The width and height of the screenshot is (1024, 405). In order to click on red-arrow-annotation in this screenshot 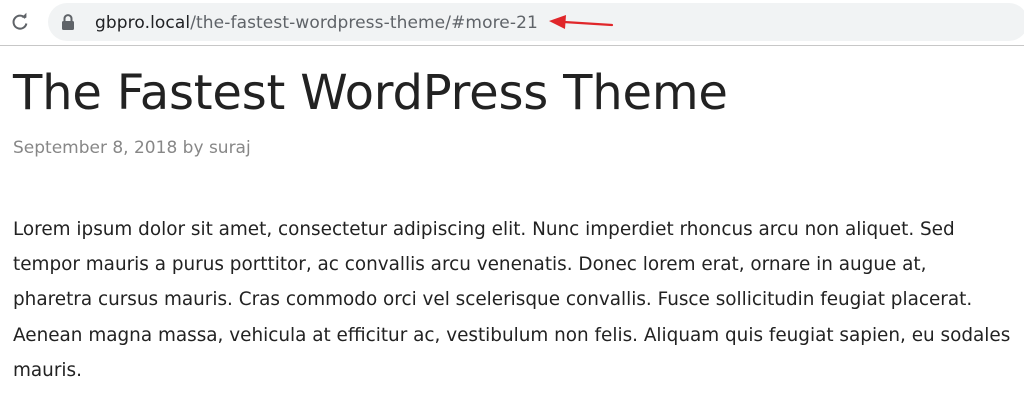, I will do `click(581, 22)`.